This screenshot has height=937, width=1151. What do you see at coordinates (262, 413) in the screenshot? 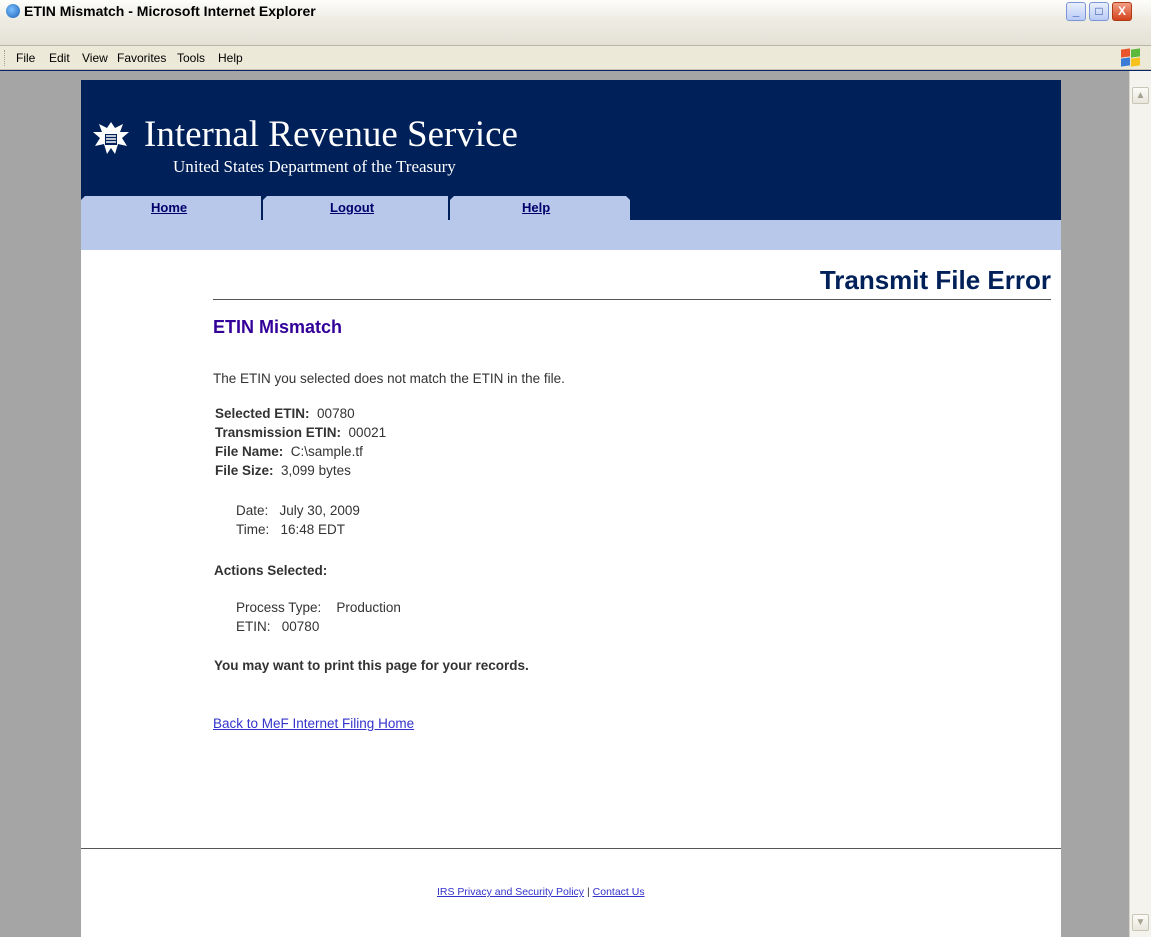
I see `selected-etin-label: Selected ETIN:` at bounding box center [262, 413].